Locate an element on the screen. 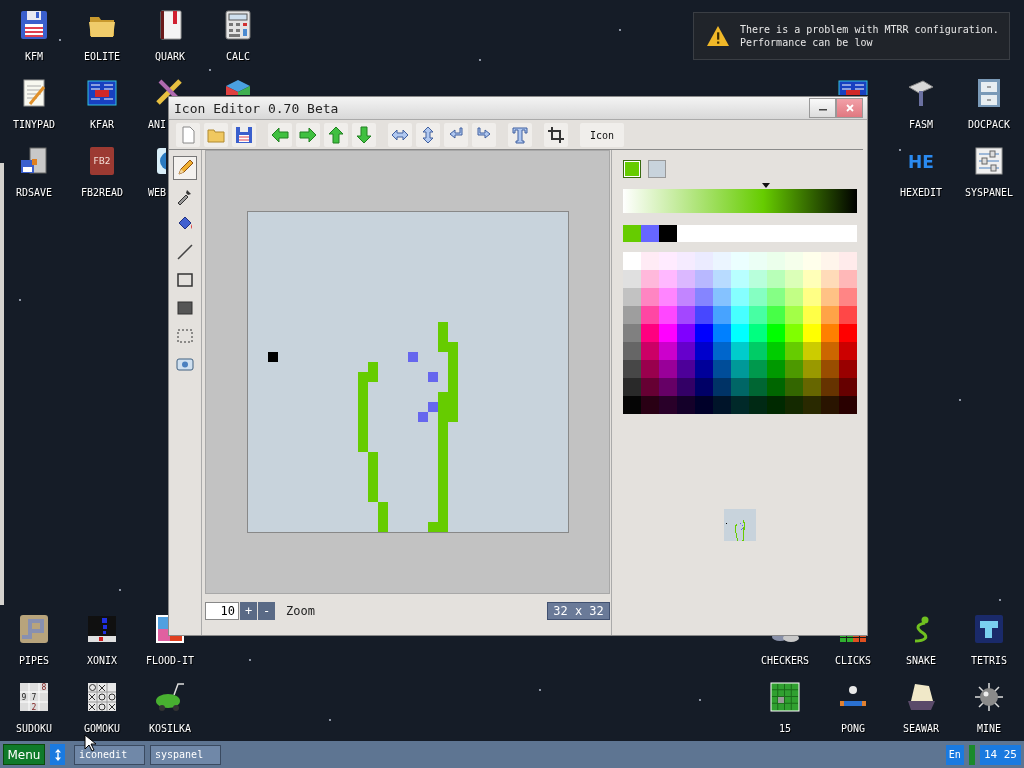 The image size is (1024, 768). pencil-icon is located at coordinates (185, 168).